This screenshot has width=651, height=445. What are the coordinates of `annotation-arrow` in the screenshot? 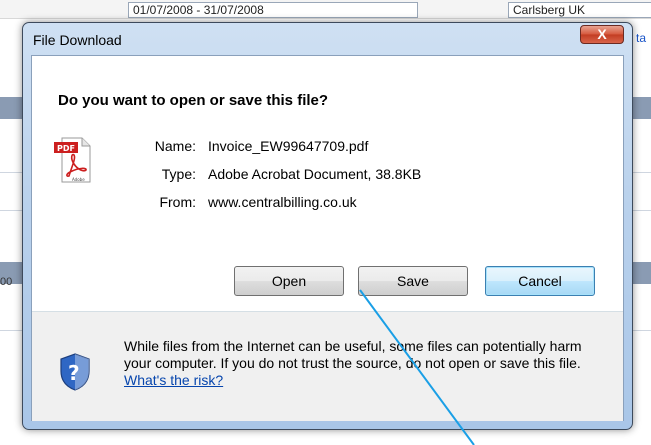 It's located at (417, 367).